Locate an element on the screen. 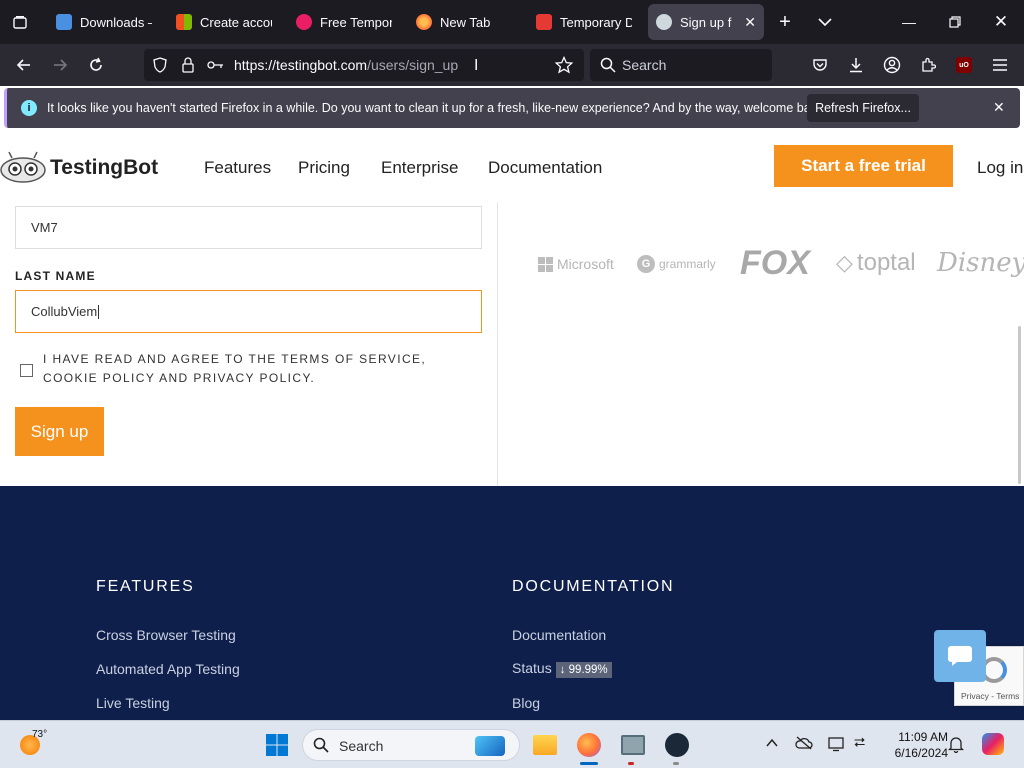  taskbar-search: Search is located at coordinates (411, 745).